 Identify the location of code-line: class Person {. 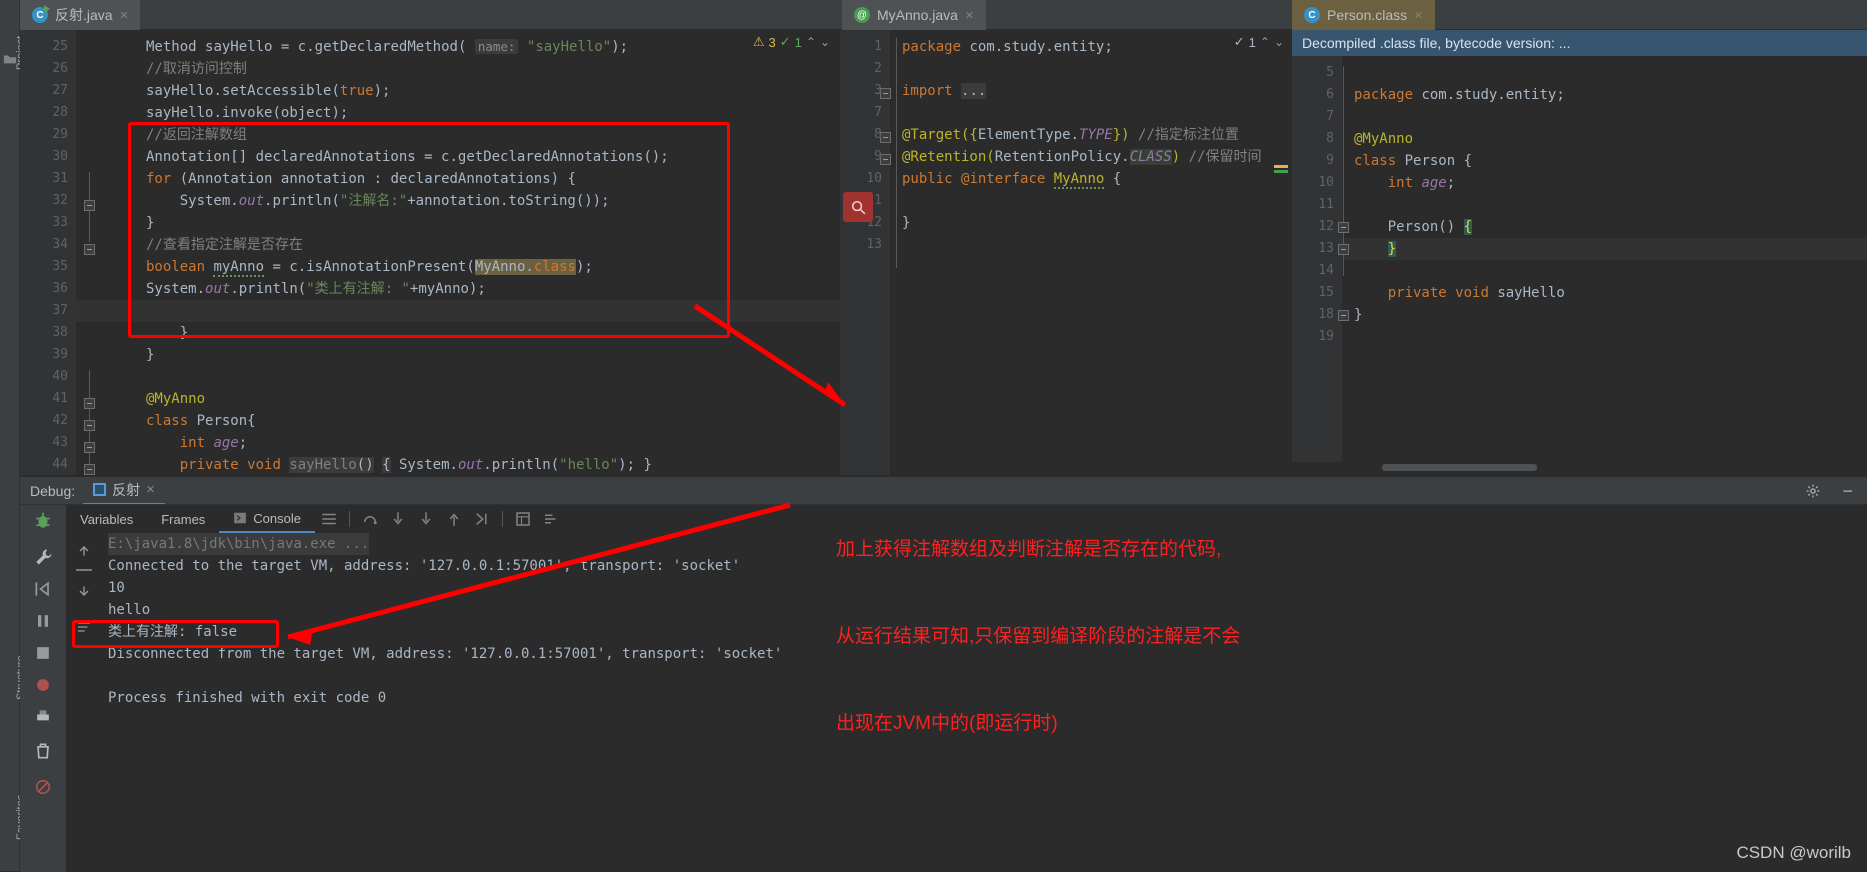
(1579, 161).